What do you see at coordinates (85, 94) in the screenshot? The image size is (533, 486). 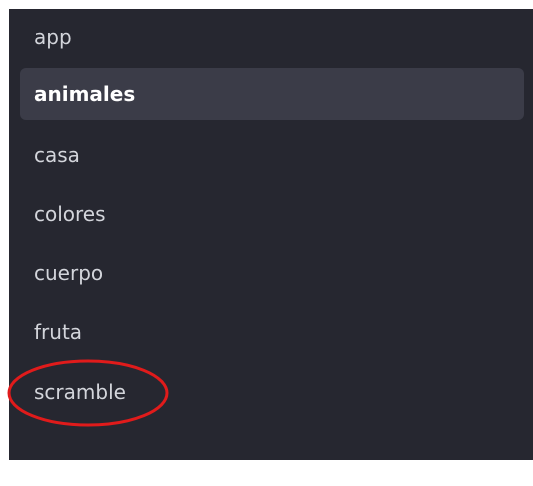 I see `sidebar-item-label: animales` at bounding box center [85, 94].